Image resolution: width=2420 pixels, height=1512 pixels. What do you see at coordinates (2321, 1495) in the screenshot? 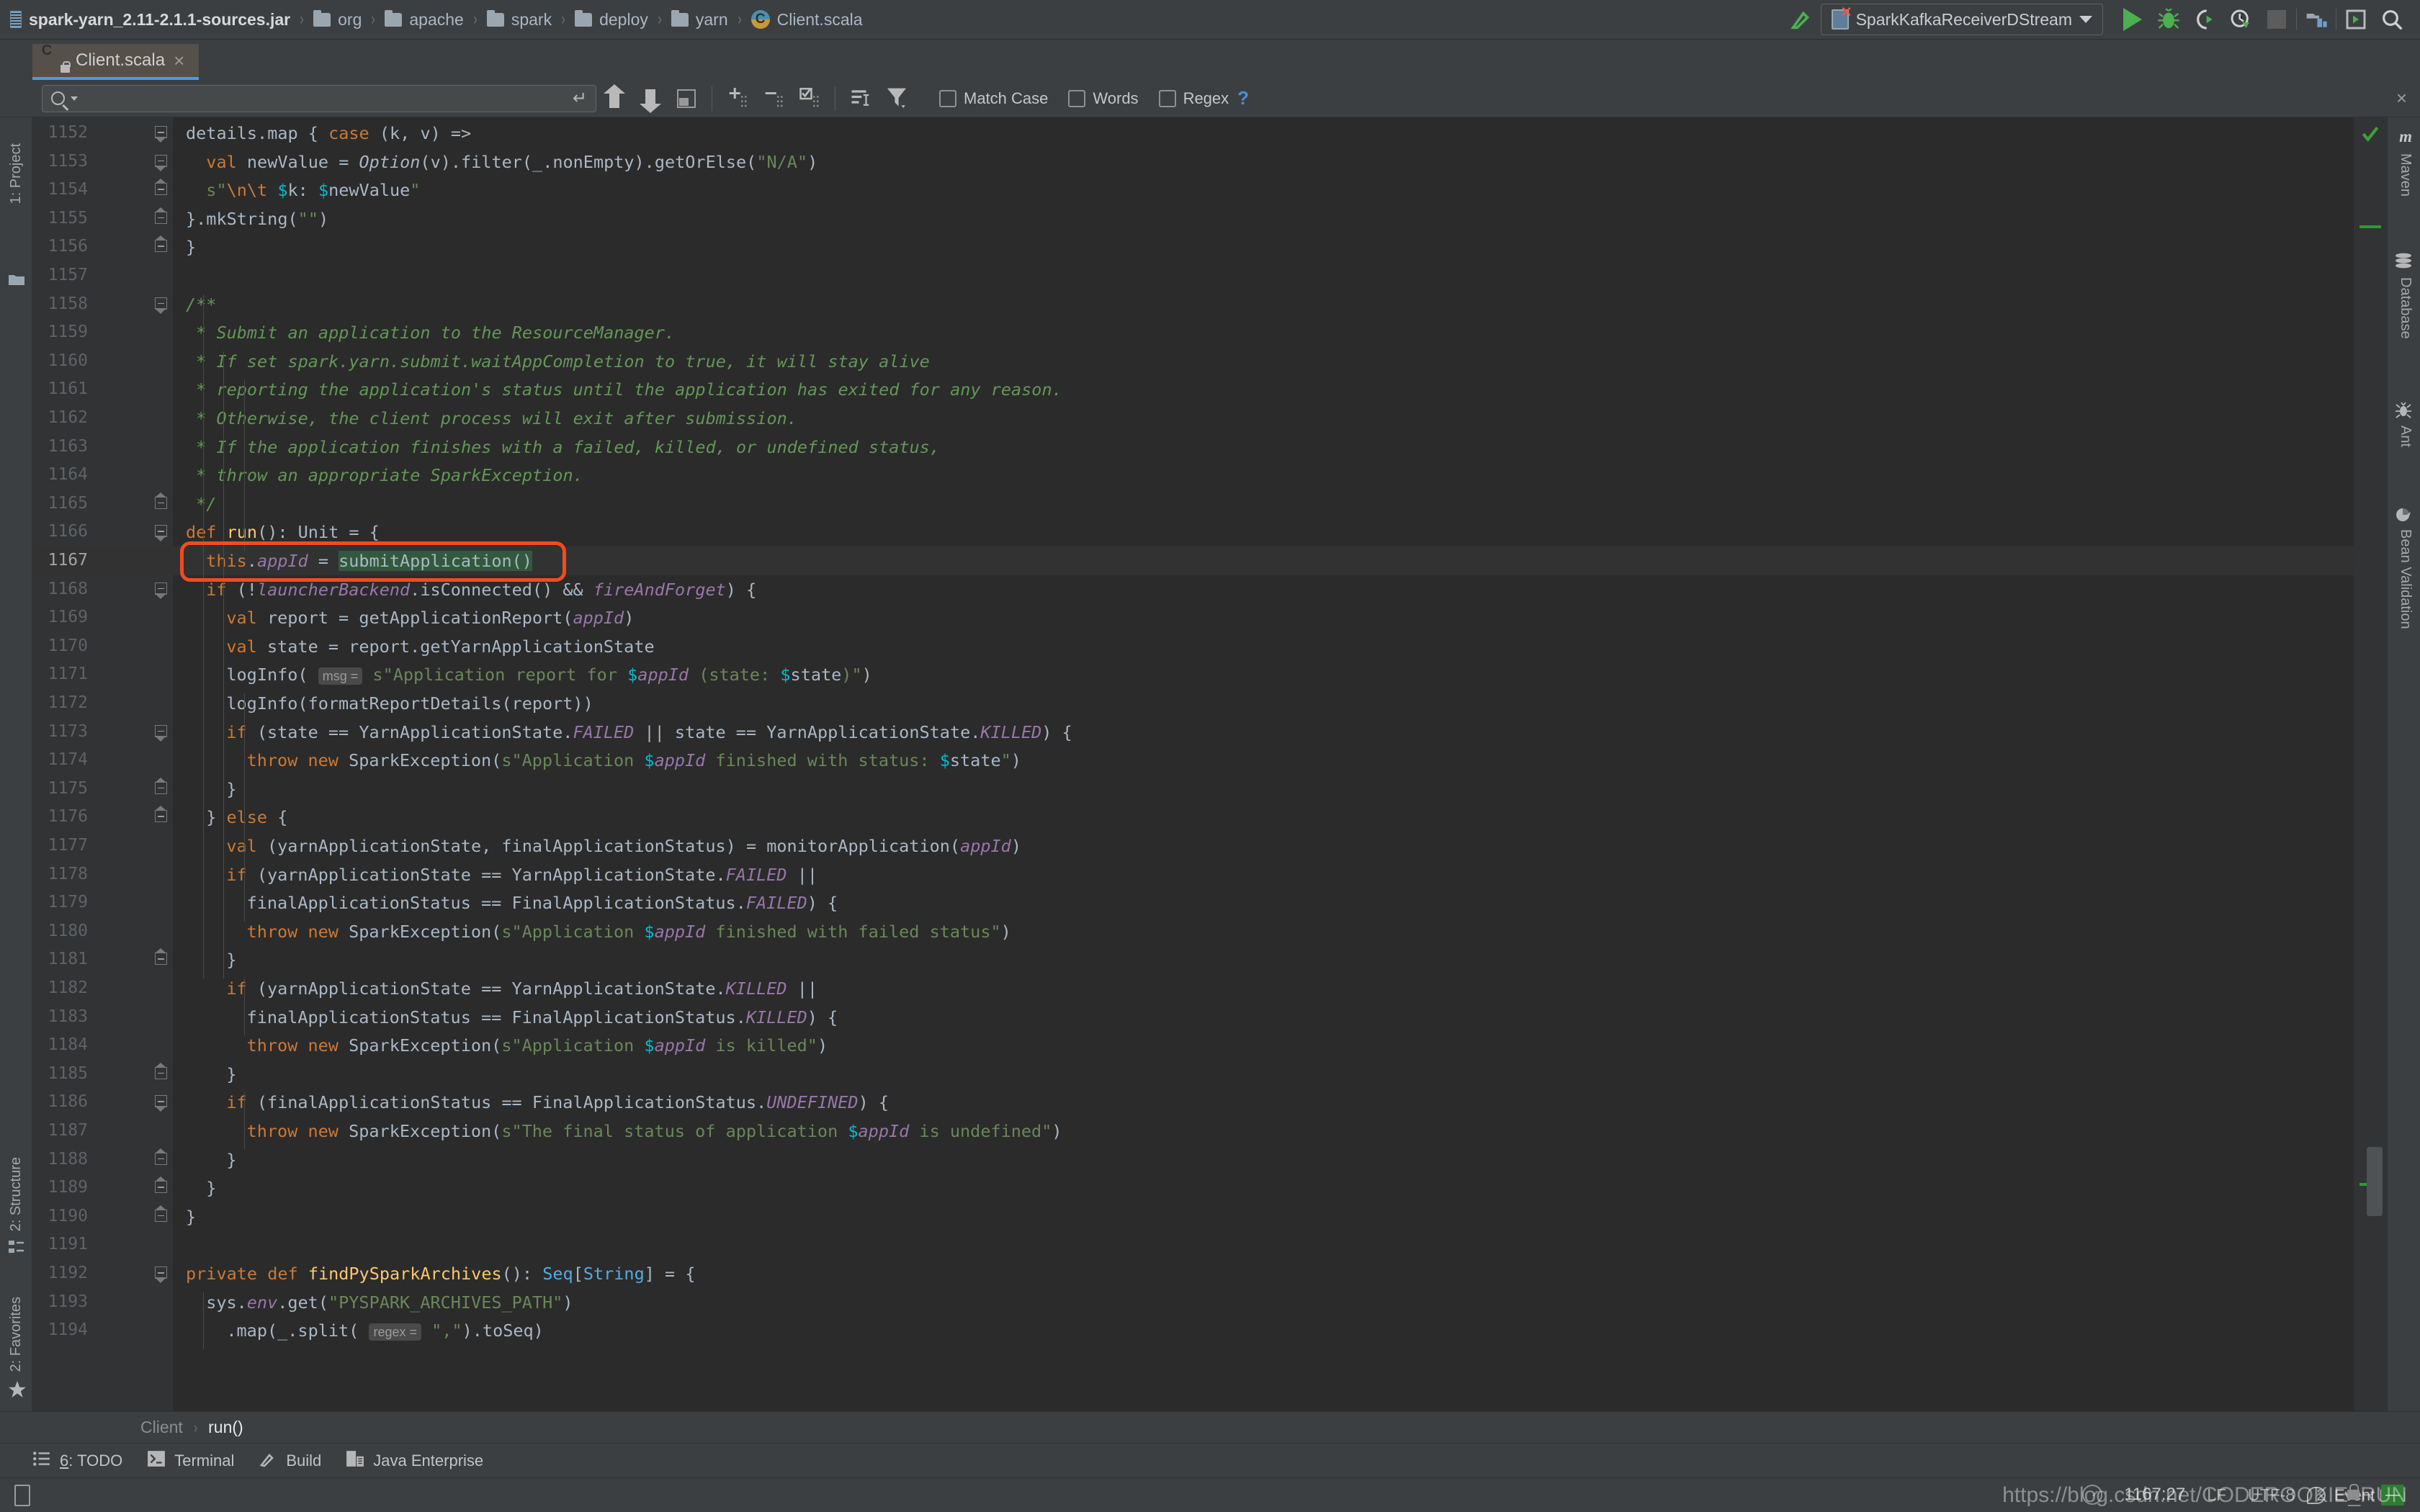
I see `indent-size: 2` at bounding box center [2321, 1495].